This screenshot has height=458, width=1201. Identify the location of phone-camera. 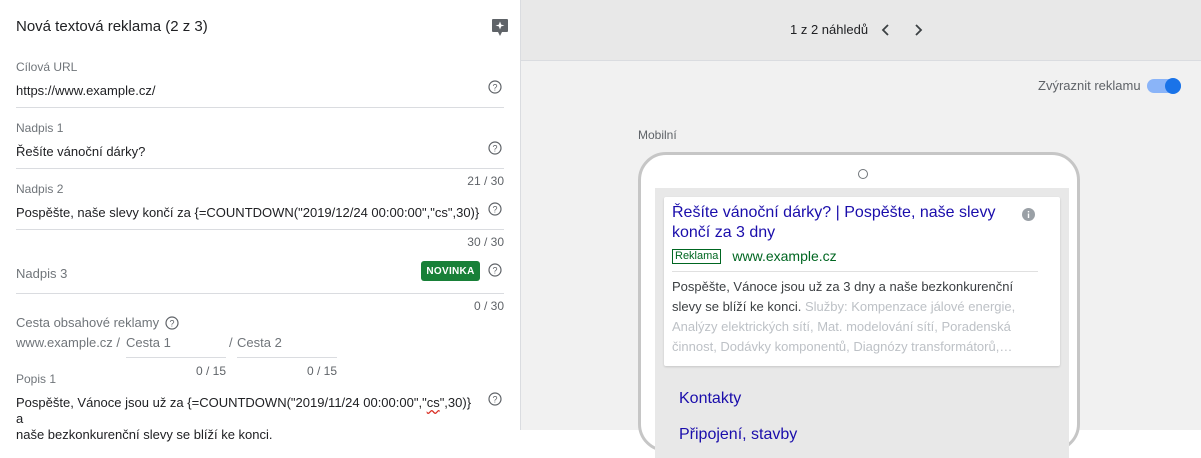
(863, 174).